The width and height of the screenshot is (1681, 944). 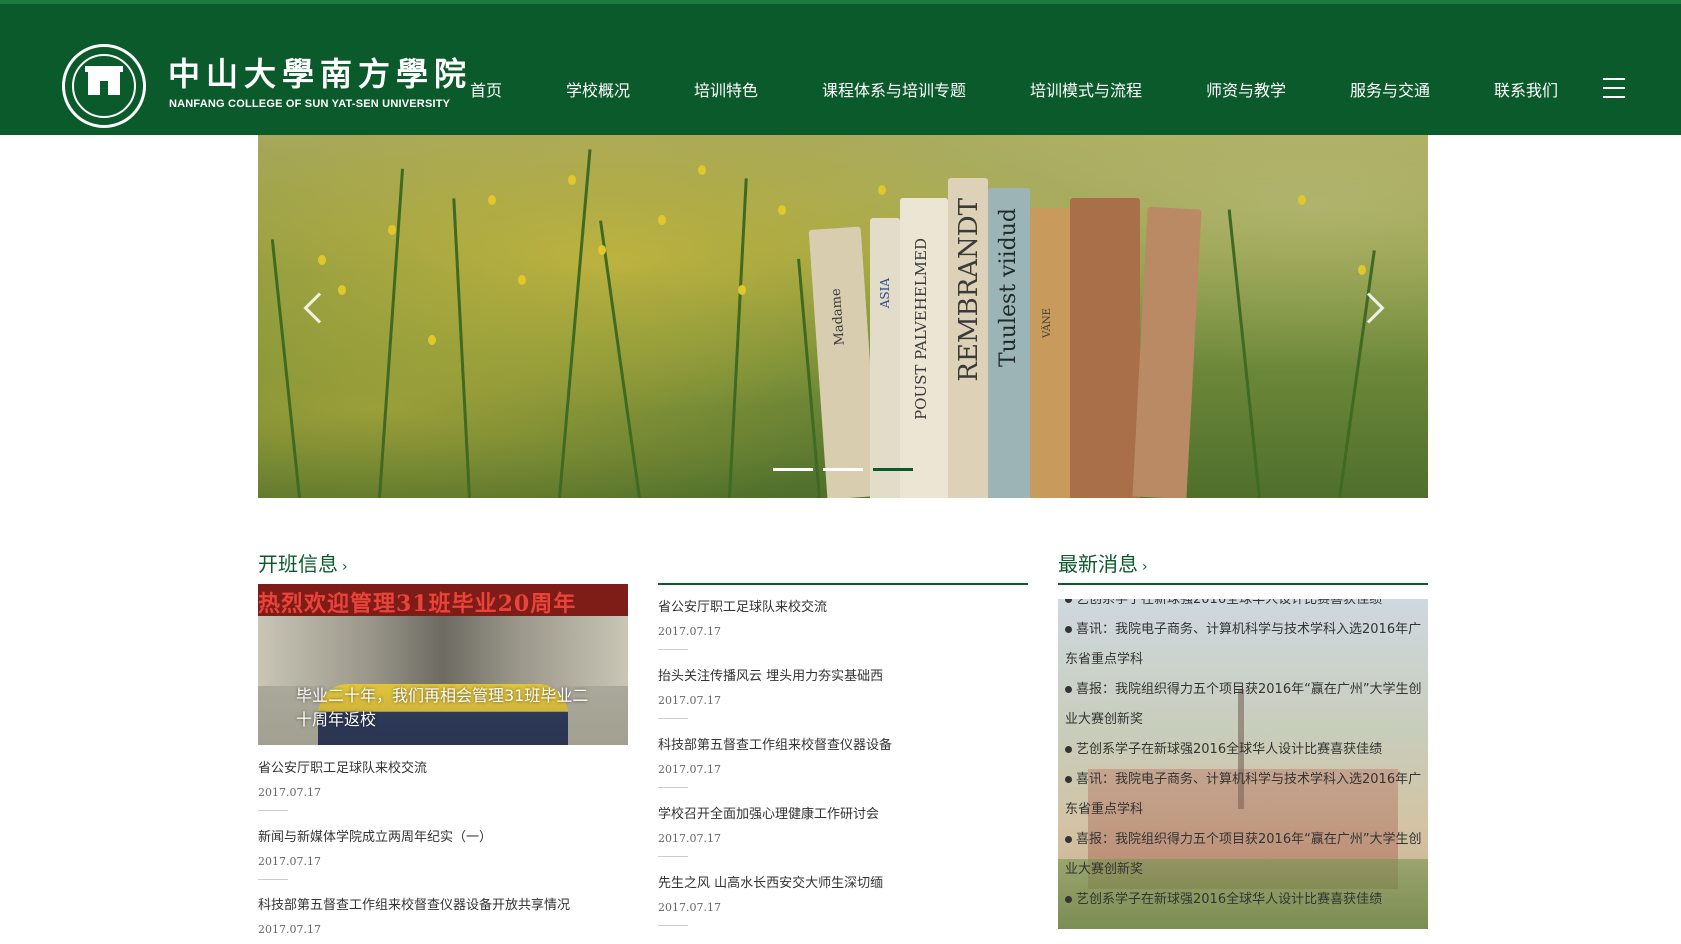 What do you see at coordinates (726, 91) in the screenshot?
I see `nav-item-features: 培训特色` at bounding box center [726, 91].